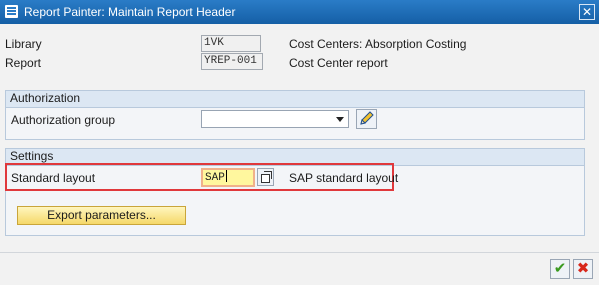 This screenshot has width=599, height=285. Describe the element at coordinates (265, 177) in the screenshot. I see `value-help-icon` at that location.